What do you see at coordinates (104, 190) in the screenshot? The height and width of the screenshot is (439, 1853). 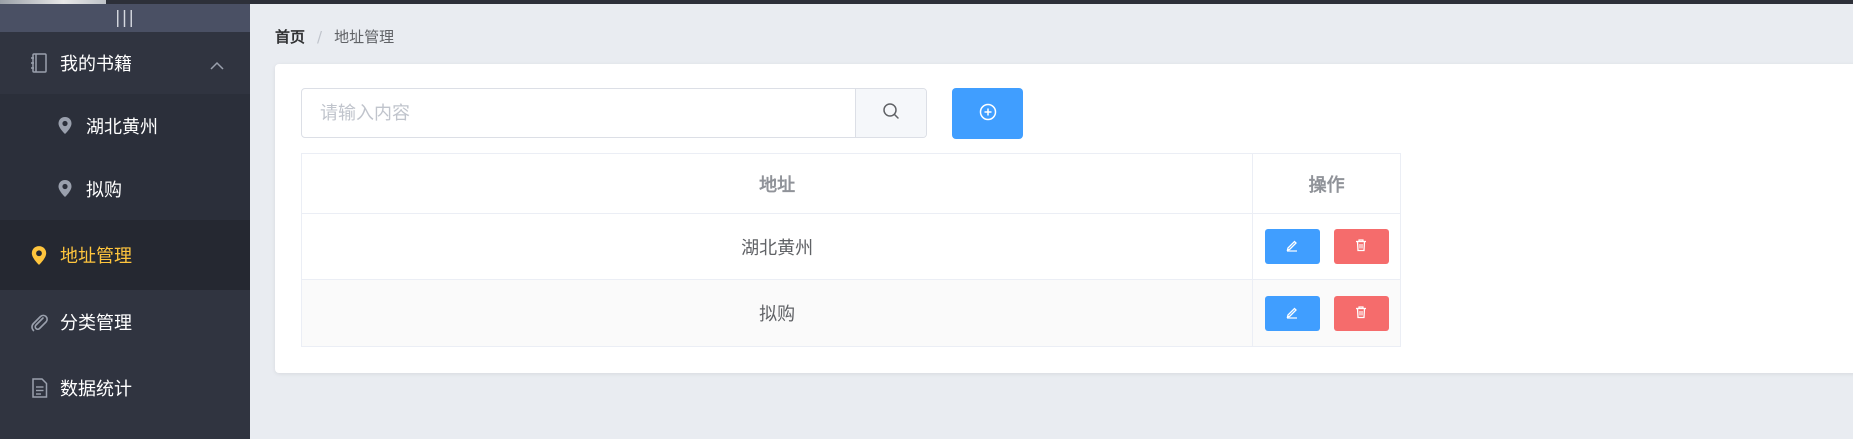 I see `sidebar-item-label: 拟购` at bounding box center [104, 190].